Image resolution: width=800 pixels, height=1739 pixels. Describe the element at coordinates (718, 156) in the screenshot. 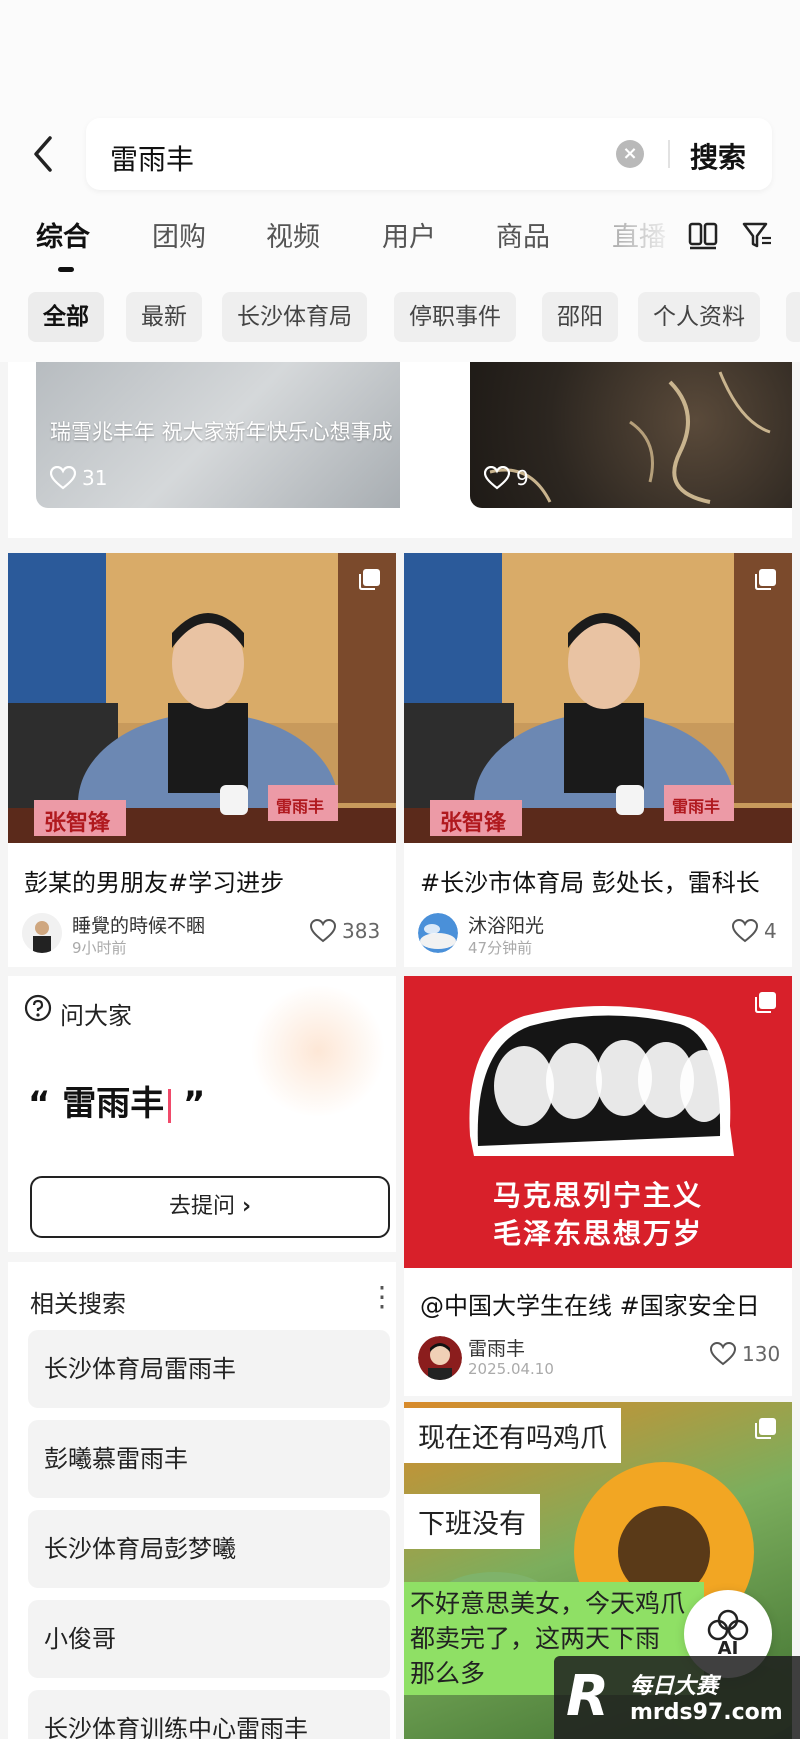

I see `search-submit-button: 搜索` at that location.